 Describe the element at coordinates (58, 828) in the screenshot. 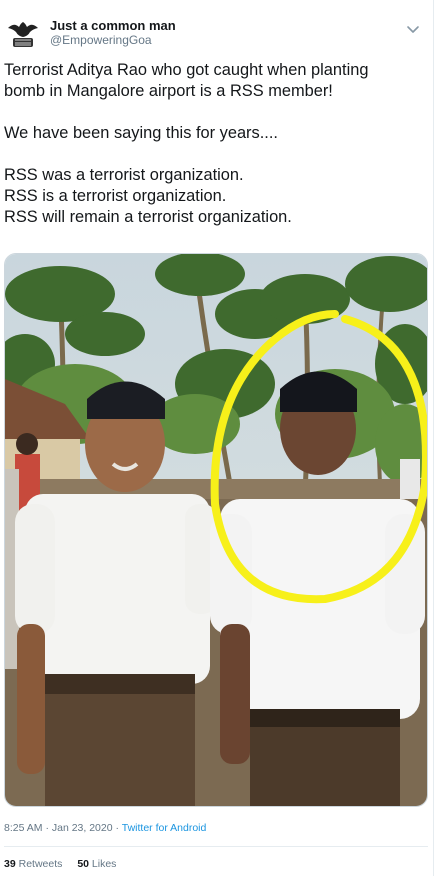

I see `tweet-timestamp: 8:25 AM · Jan 23, 2020` at that location.